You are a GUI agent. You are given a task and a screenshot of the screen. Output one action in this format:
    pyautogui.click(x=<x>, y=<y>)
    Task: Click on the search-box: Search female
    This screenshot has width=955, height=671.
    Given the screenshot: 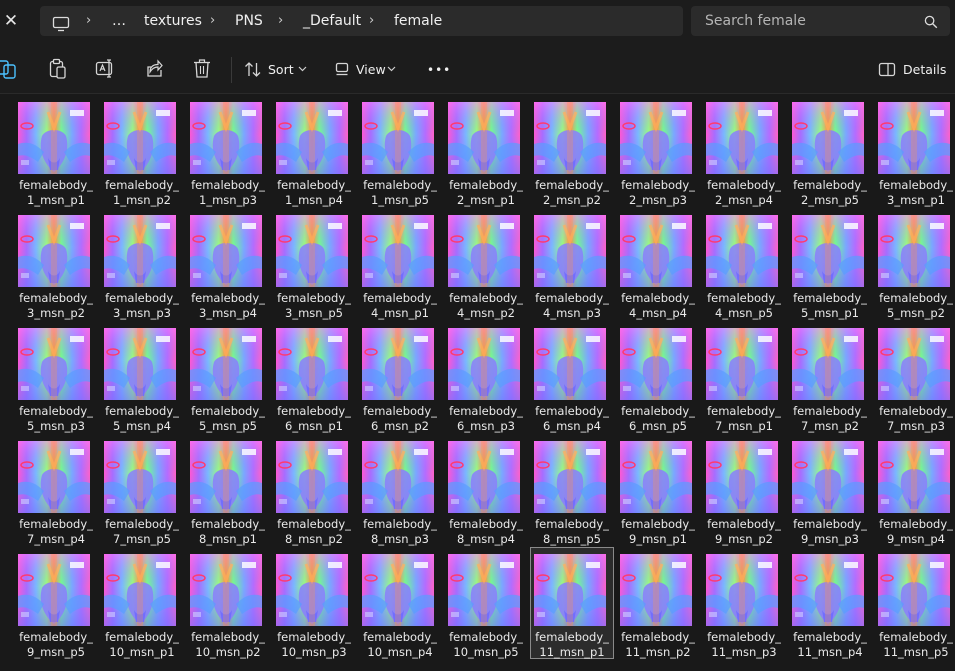 What is the action you would take?
    pyautogui.click(x=820, y=21)
    